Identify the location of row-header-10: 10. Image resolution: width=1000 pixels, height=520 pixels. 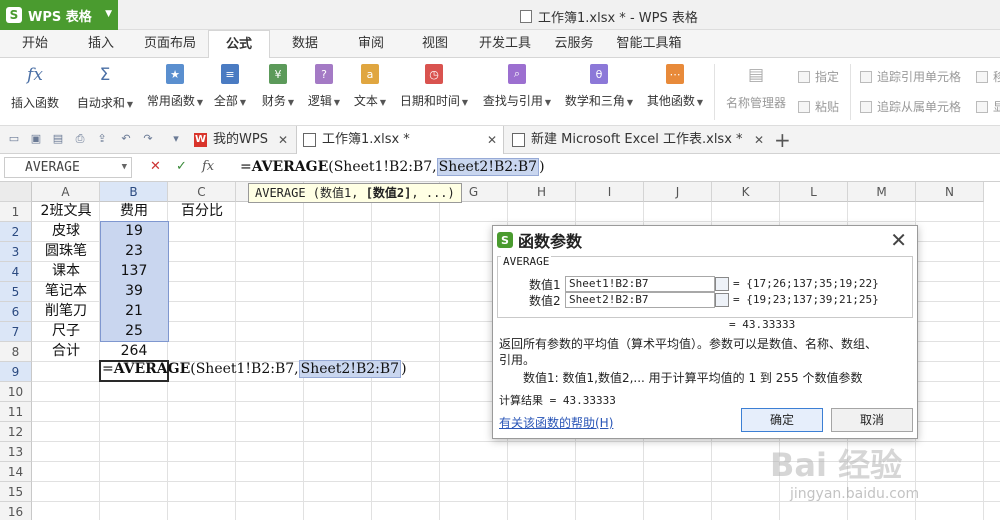
(16, 392).